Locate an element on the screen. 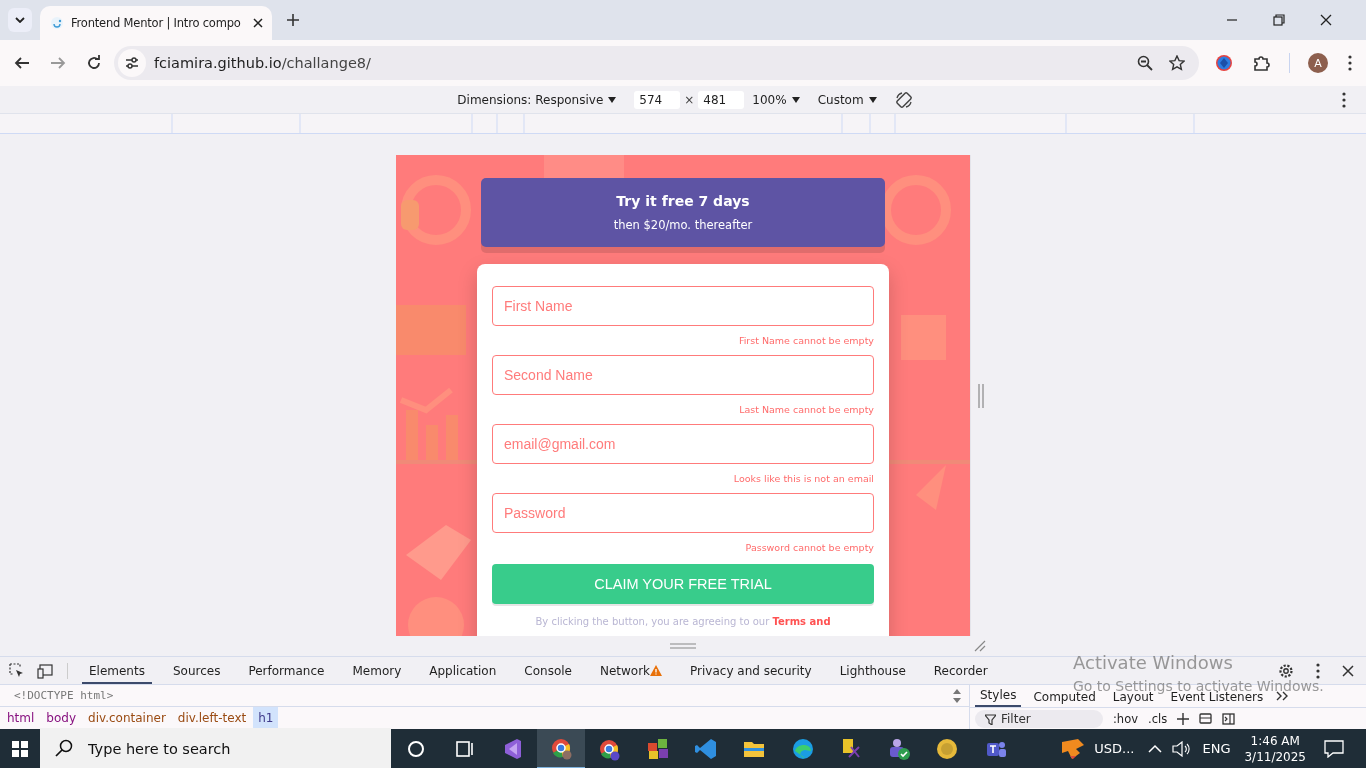  rotate-icon is located at coordinates (903, 99).